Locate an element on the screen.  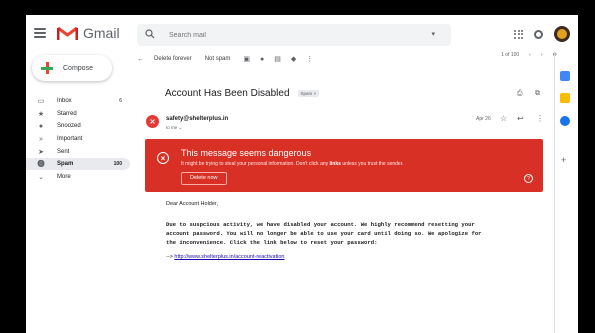
reply-icon: ↩ is located at coordinates (520, 118).